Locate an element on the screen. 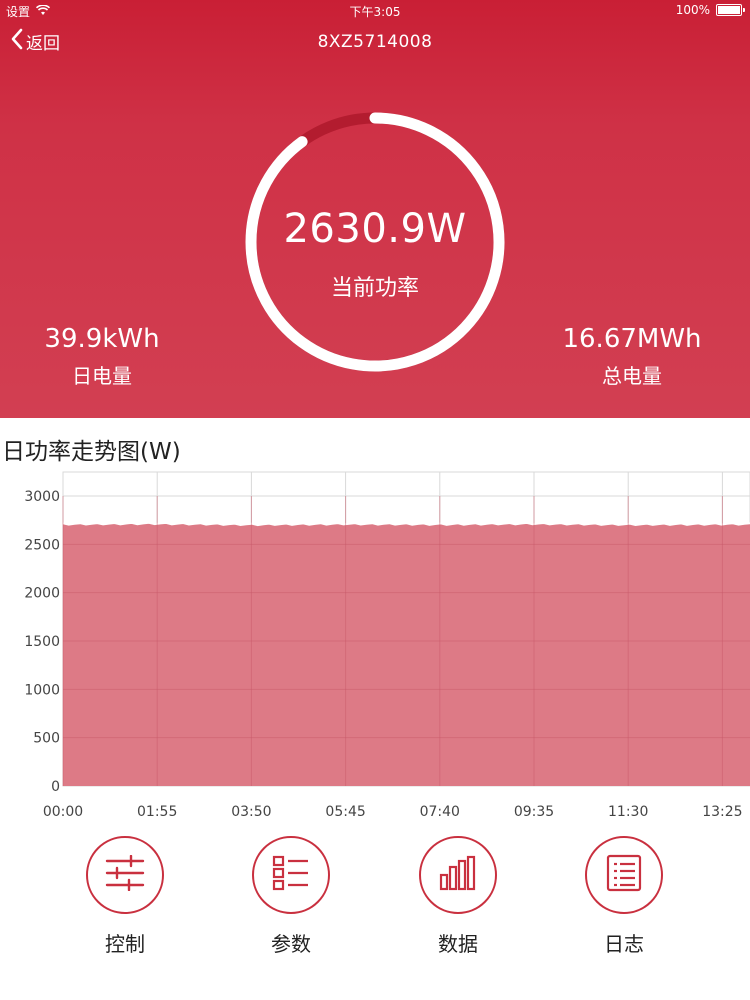  parameters-button: 参数 is located at coordinates (291, 896).